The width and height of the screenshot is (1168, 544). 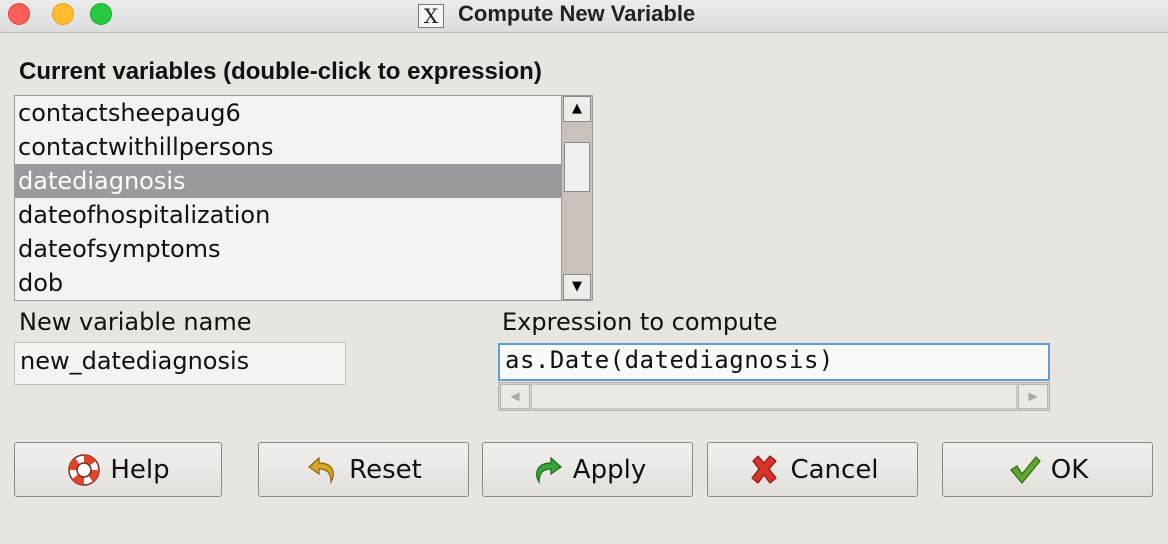 I want to click on help-label: Help, so click(x=140, y=469).